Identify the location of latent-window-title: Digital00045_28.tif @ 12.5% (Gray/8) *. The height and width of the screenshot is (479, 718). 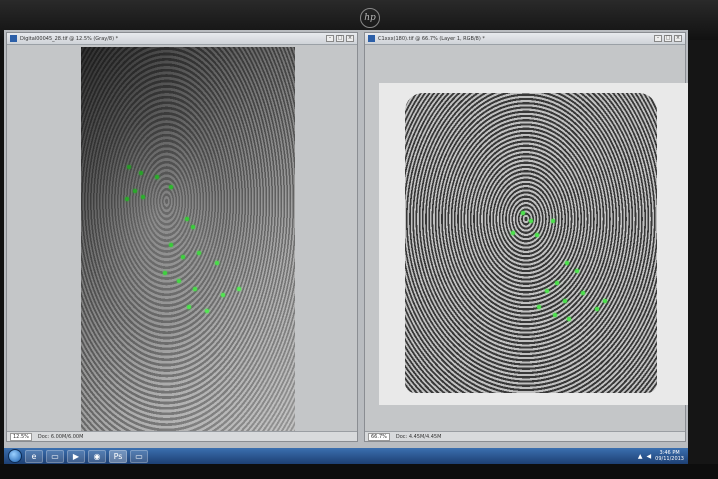
(69, 38).